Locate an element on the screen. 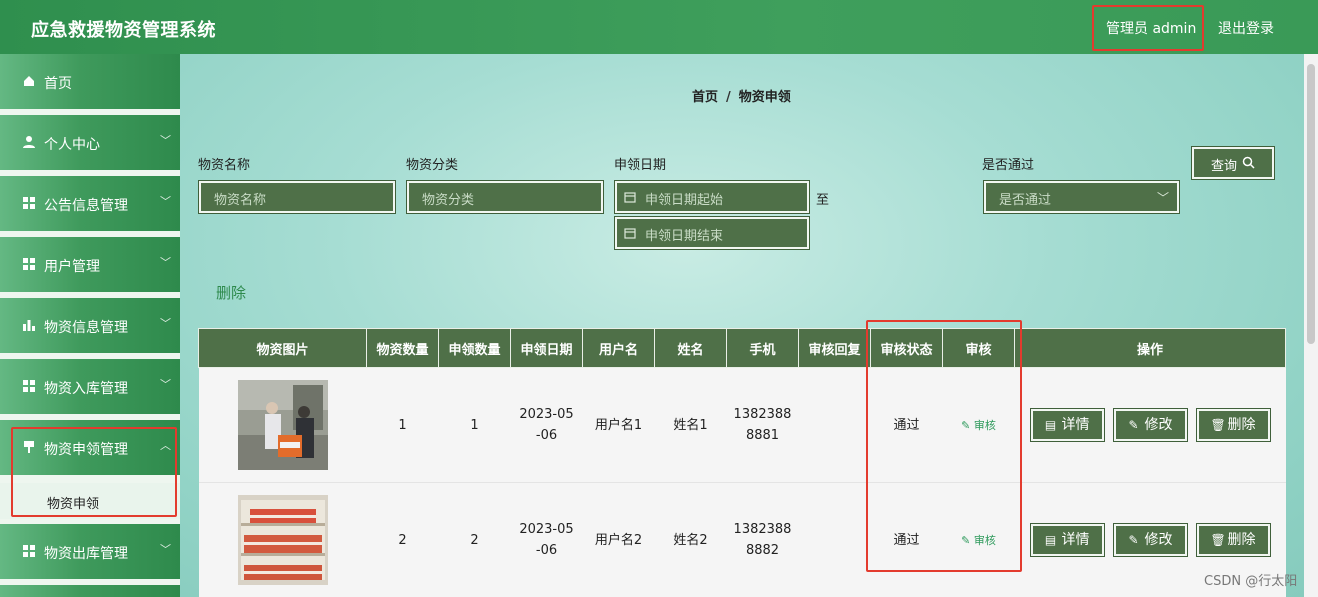 This screenshot has height=597, width=1318. sidebar-item-personal-center: 个人中心 ﹀ is located at coordinates (90, 142).